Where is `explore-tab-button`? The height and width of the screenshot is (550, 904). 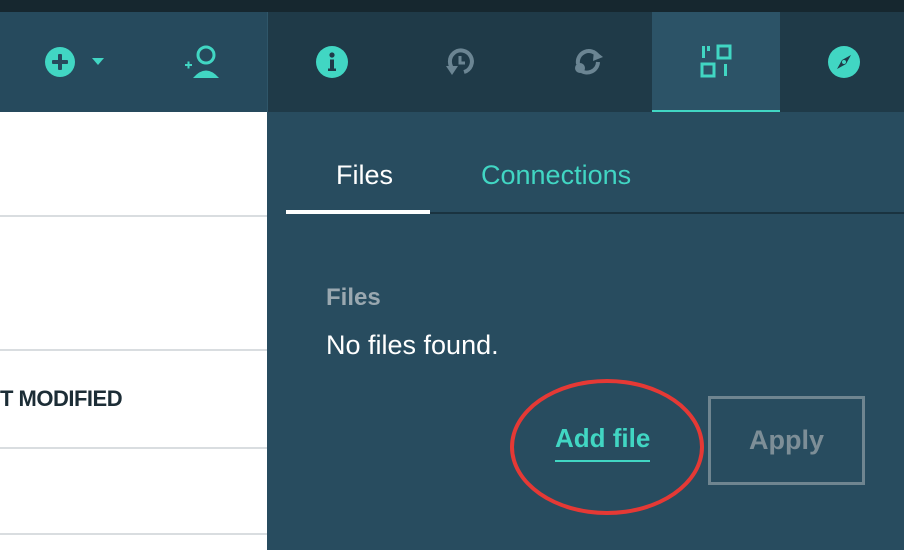
explore-tab-button is located at coordinates (842, 62).